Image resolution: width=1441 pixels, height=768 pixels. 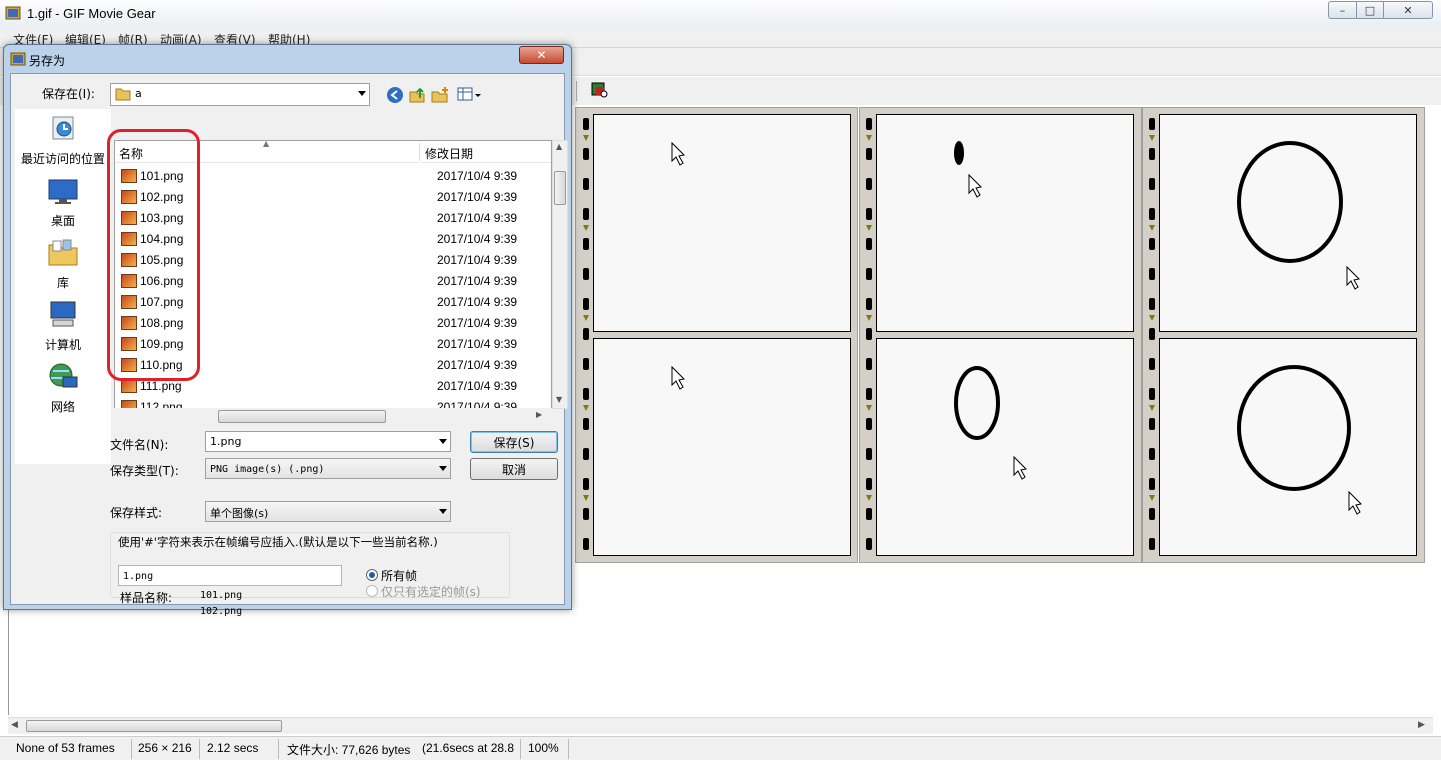 I want to click on column-header-date: 修改日期, so click(x=486, y=152).